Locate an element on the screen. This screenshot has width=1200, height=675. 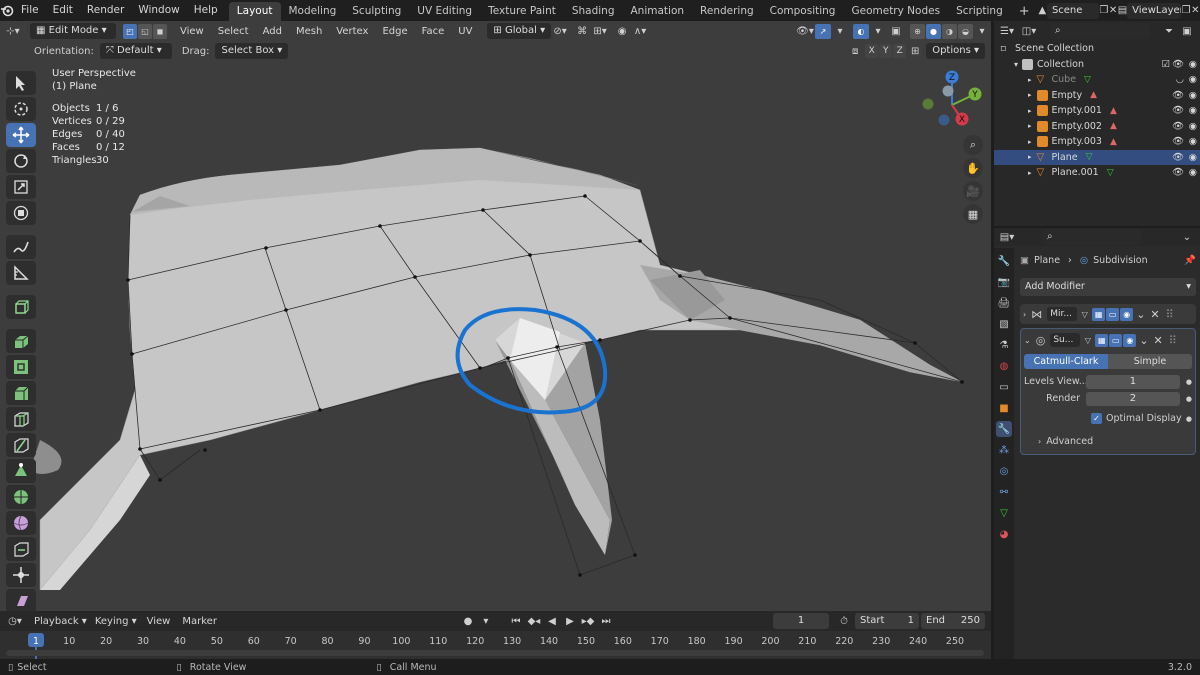
tab-scripting: Scripting is located at coordinates (979, 11).